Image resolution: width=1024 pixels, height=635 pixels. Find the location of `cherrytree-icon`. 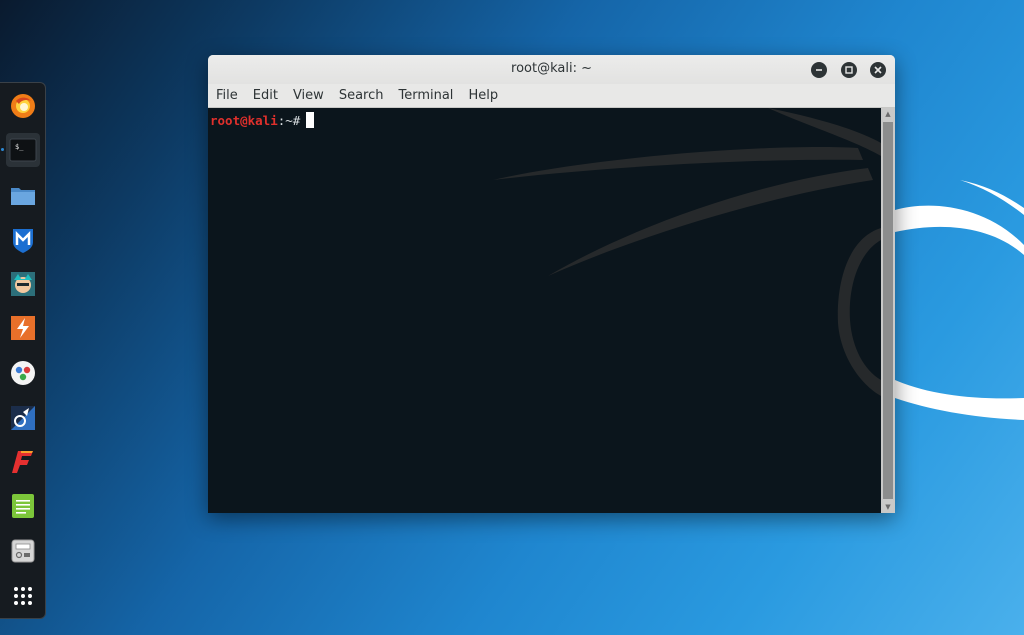

cherrytree-icon is located at coordinates (23, 551).